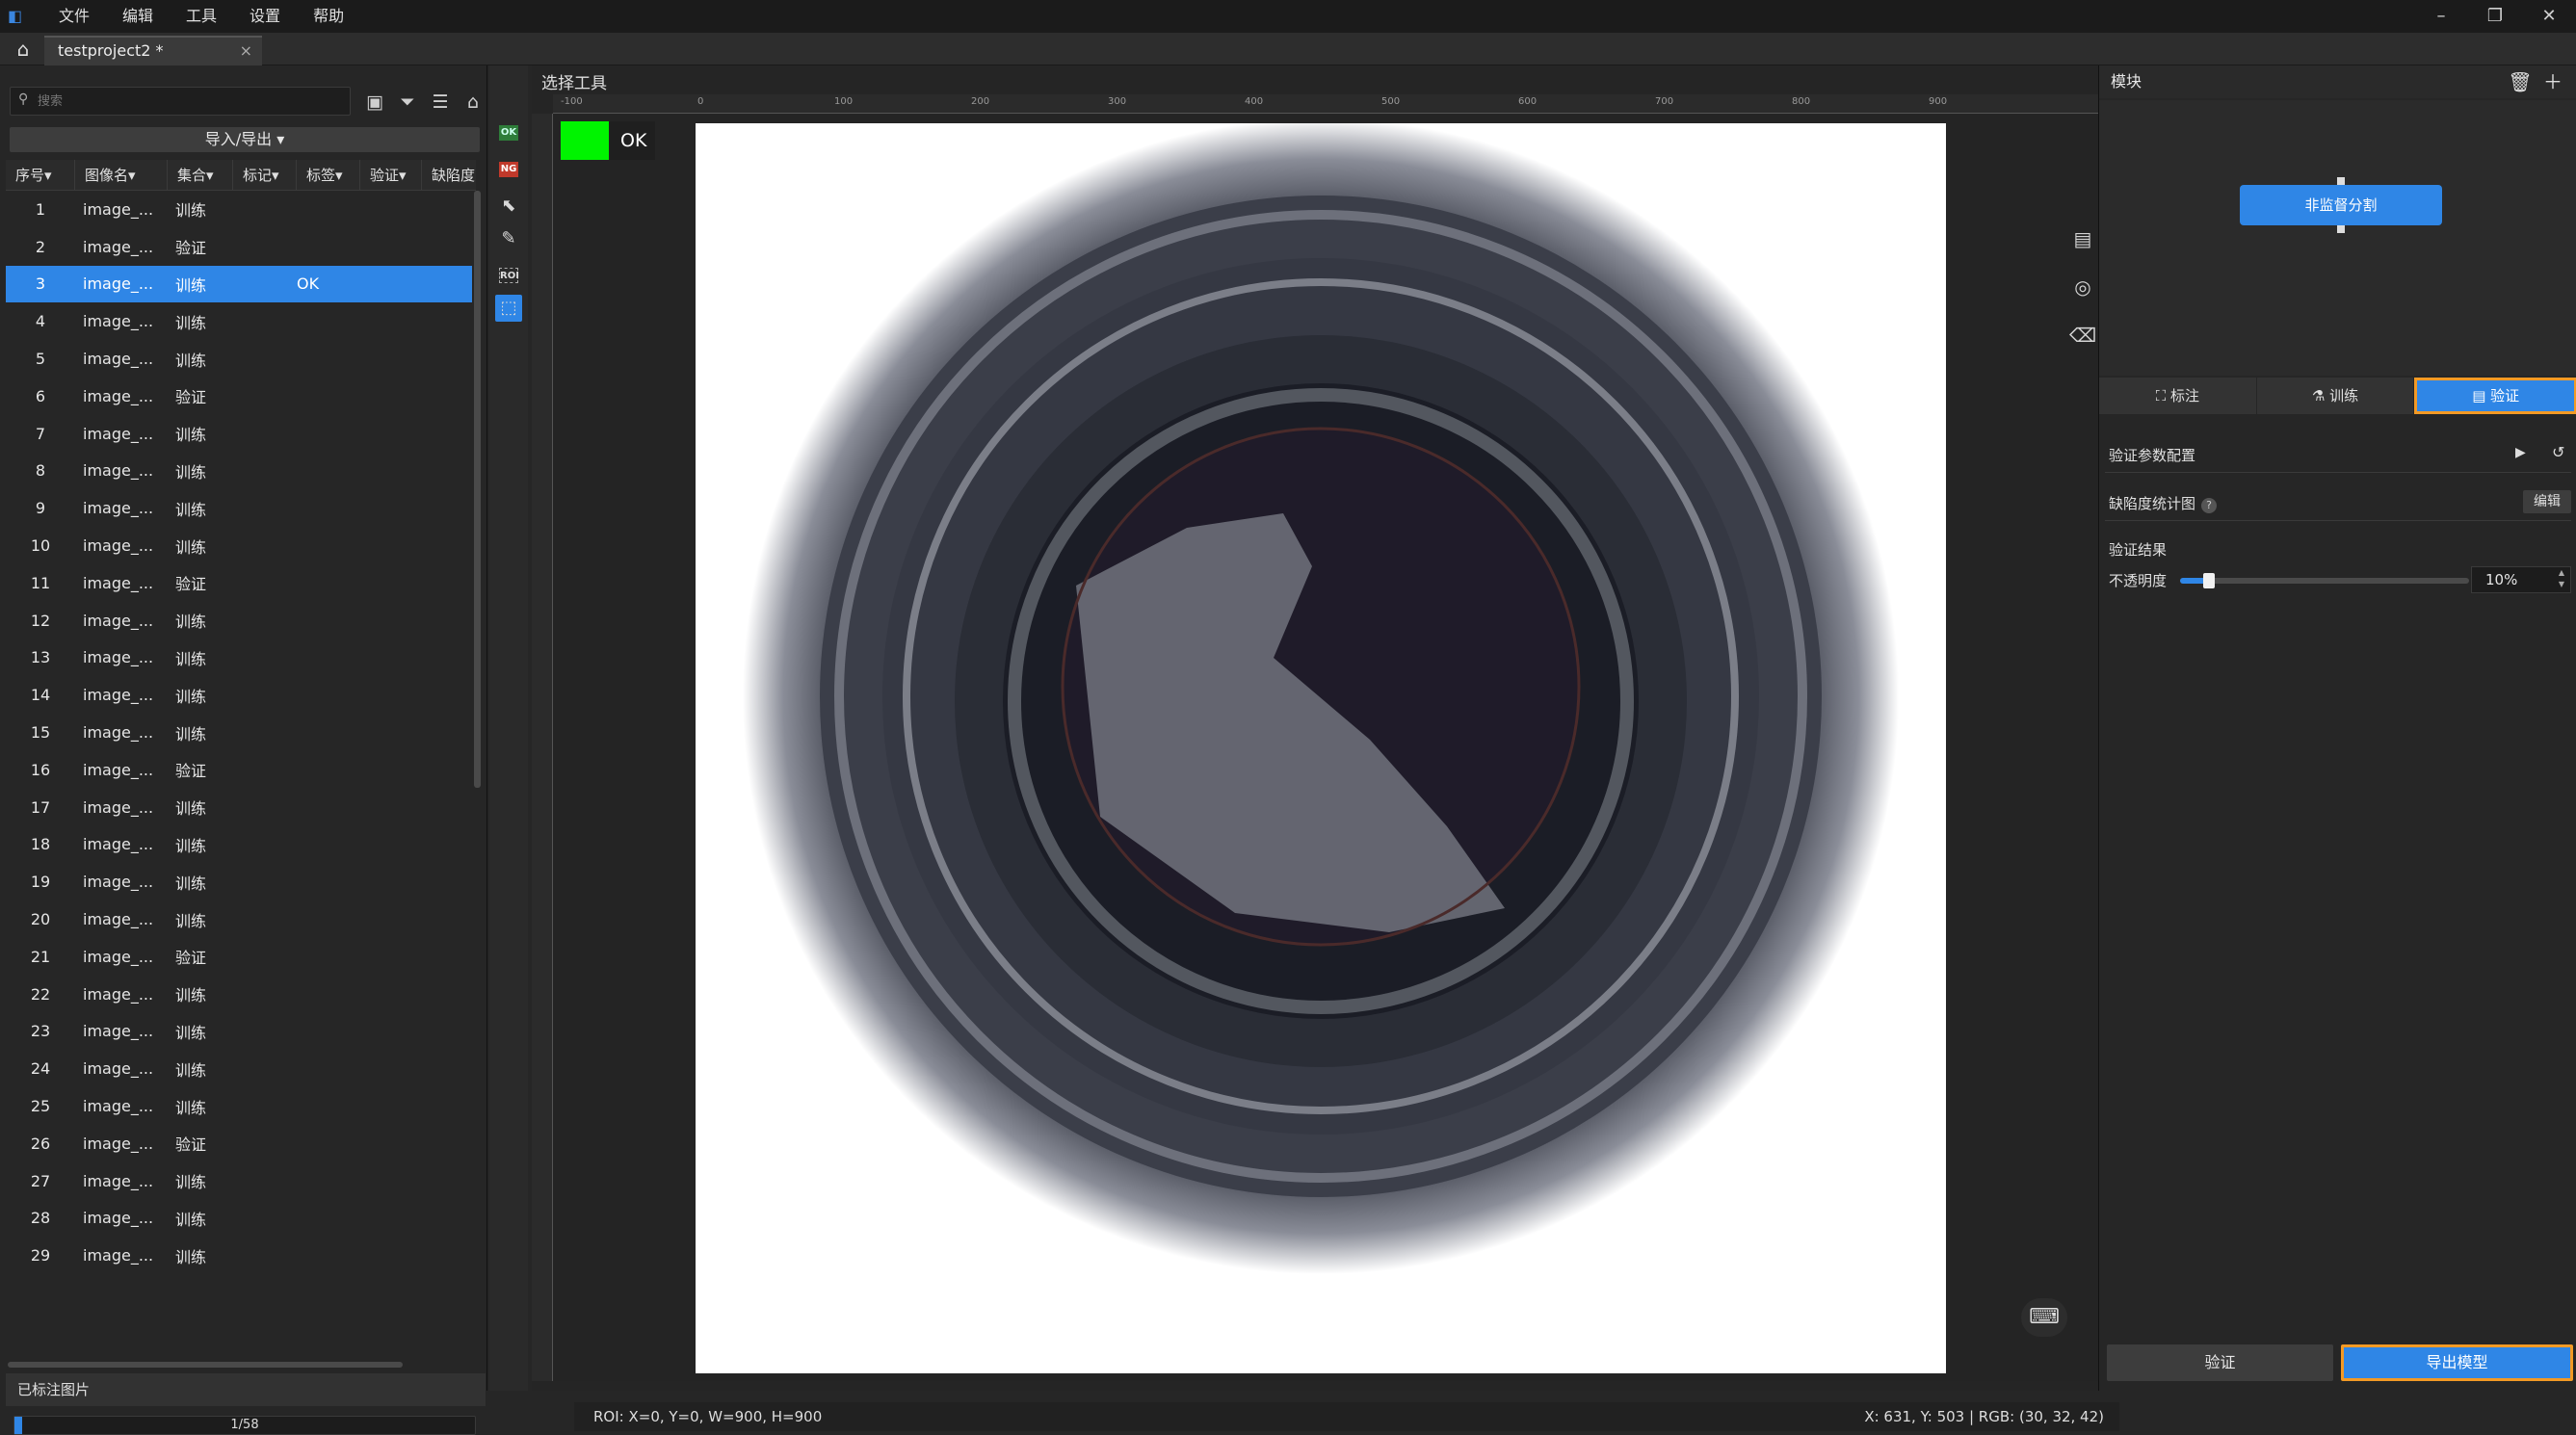  I want to click on horizontal-scrollbar, so click(206, 1365).